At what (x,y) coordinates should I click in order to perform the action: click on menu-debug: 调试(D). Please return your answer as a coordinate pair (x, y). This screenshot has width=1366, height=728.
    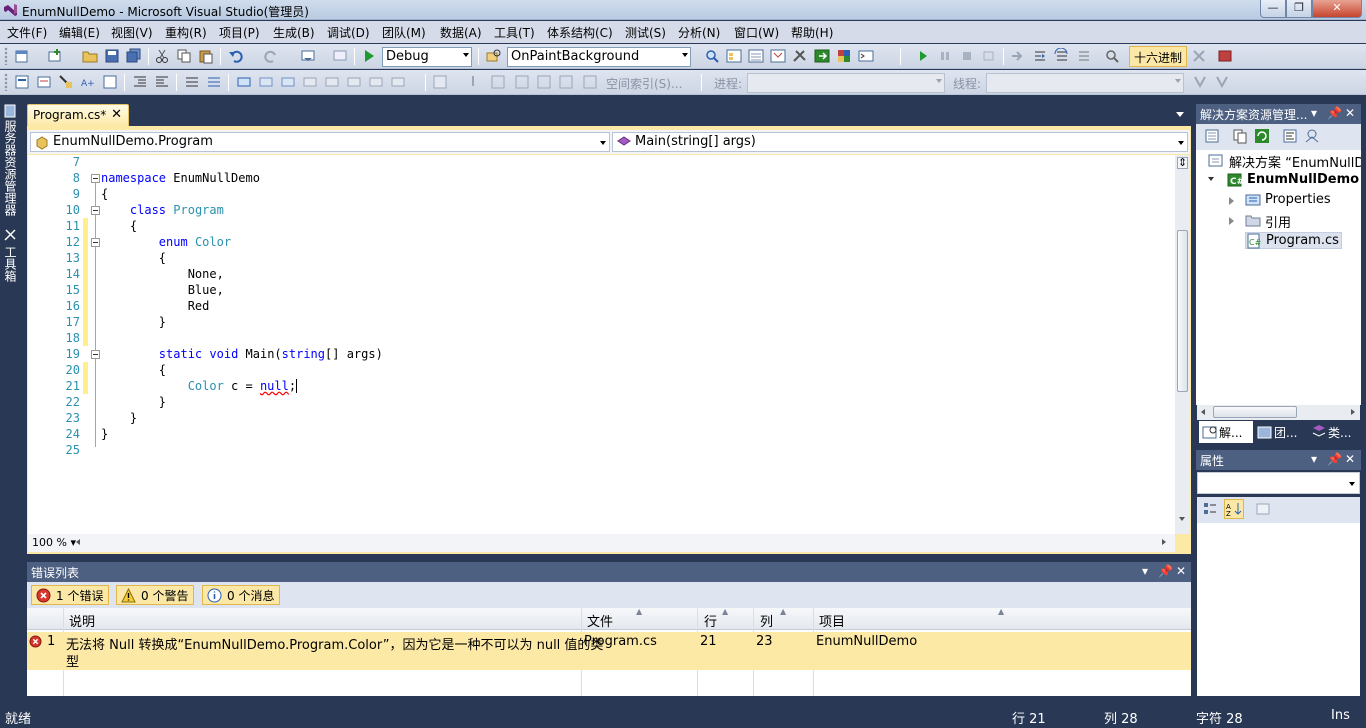
    Looking at the image, I should click on (348, 32).